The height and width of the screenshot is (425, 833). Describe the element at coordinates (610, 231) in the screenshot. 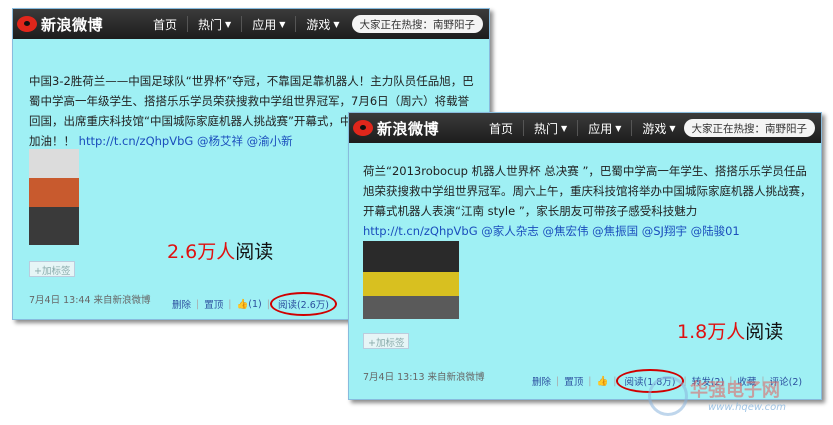

I see `post-mentions: @家人杂志 @焦宏伟 @焦振国 @SJ翔宇 @陆骏01` at that location.